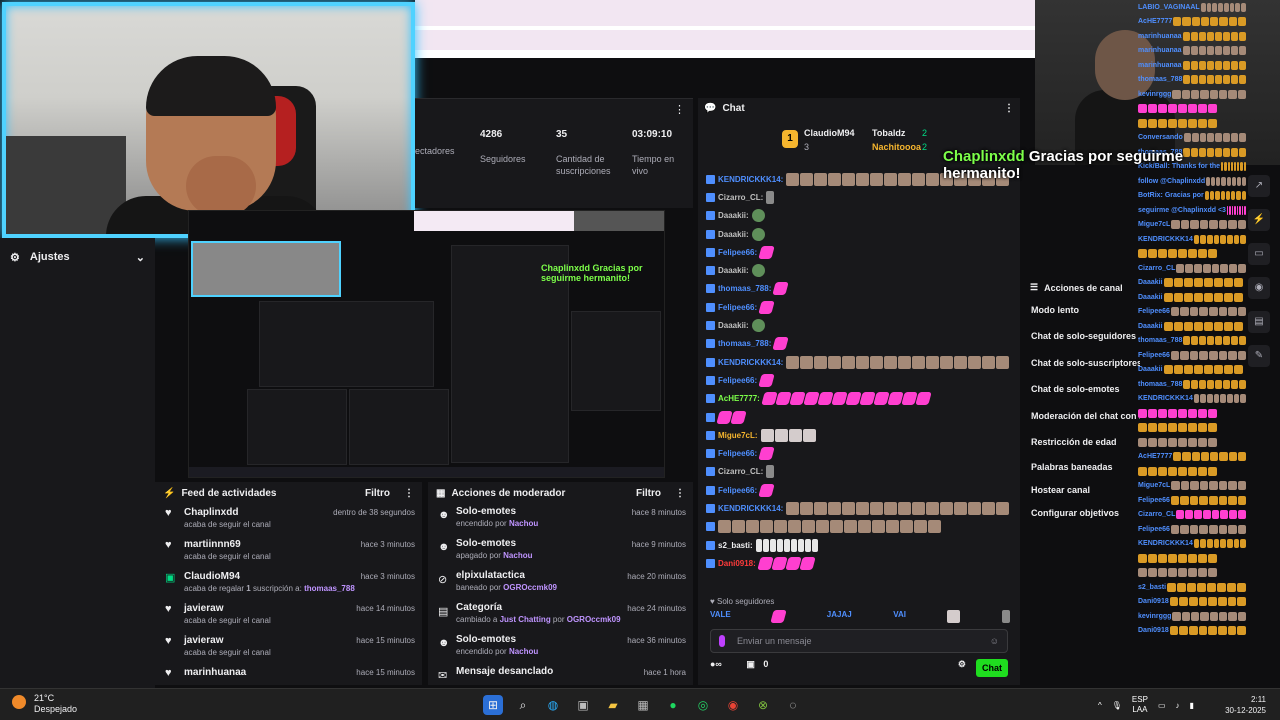 The width and height of the screenshot is (1280, 720). I want to click on chat-username: Dani0918:, so click(737, 563).